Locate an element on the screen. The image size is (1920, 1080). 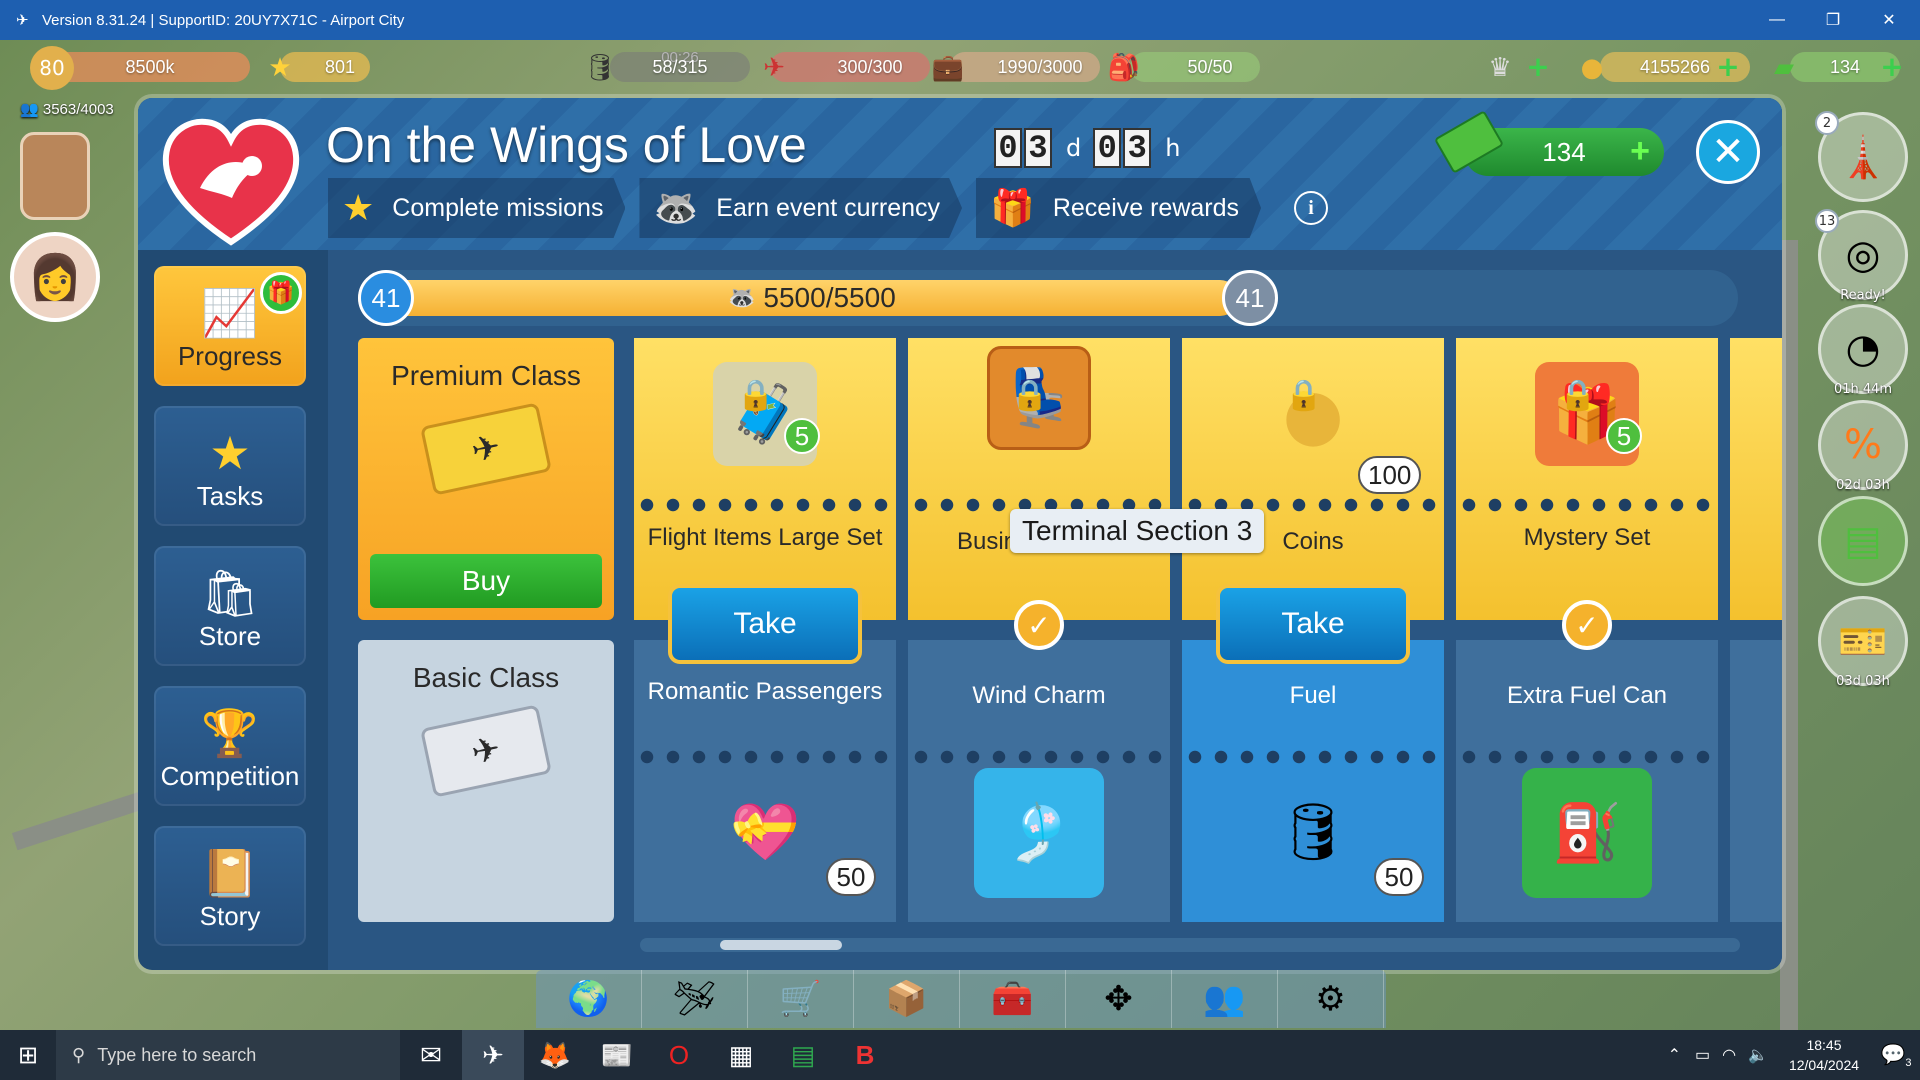
qty-badge: 50 is located at coordinates (1399, 877).